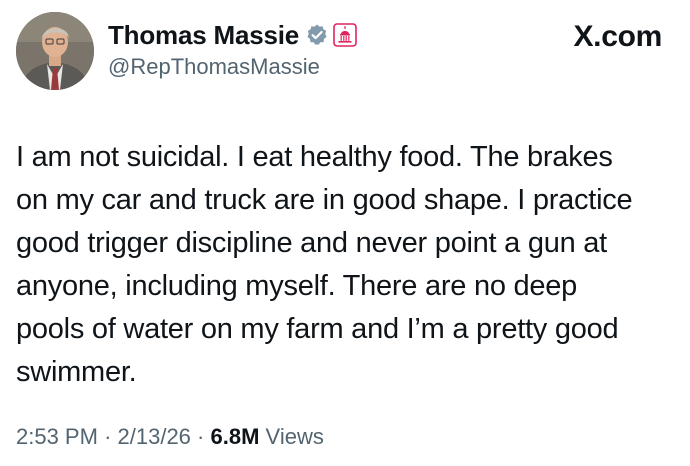 The height and width of the screenshot is (466, 690). I want to click on tweet-meta: 2:53 PM · 2/13/26 · 6.8M Views, so click(170, 437).